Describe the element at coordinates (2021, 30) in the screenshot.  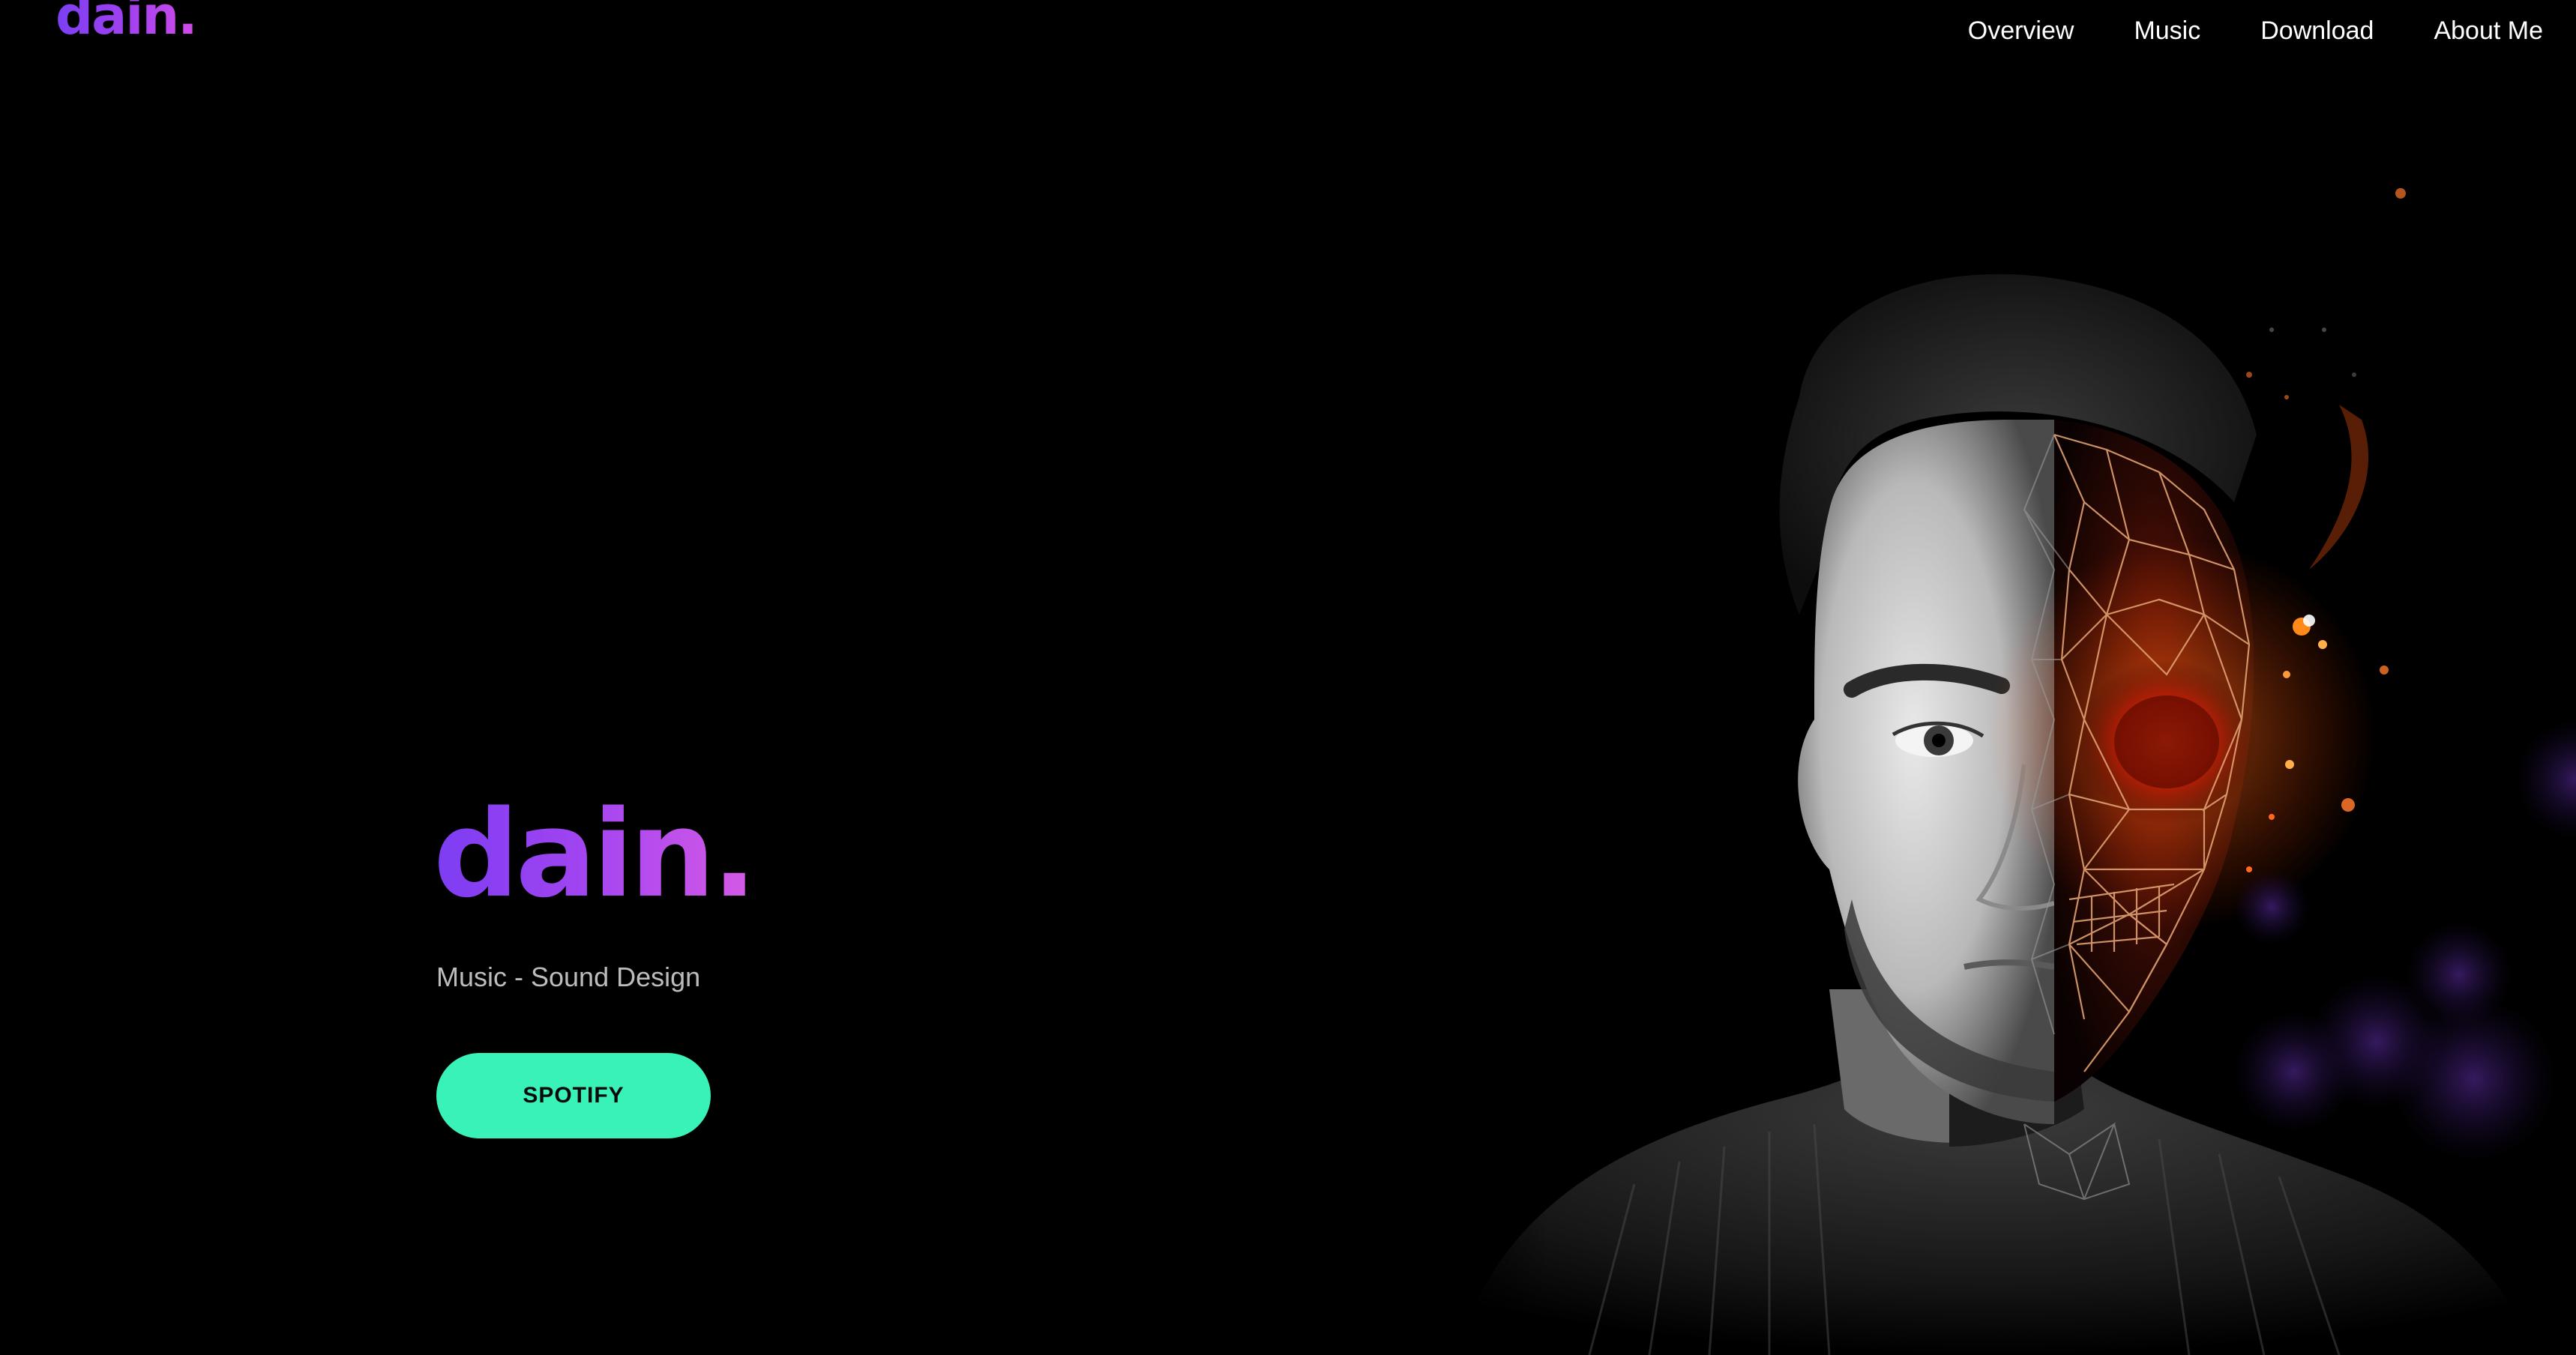
I see `nav-overview: Overview` at that location.